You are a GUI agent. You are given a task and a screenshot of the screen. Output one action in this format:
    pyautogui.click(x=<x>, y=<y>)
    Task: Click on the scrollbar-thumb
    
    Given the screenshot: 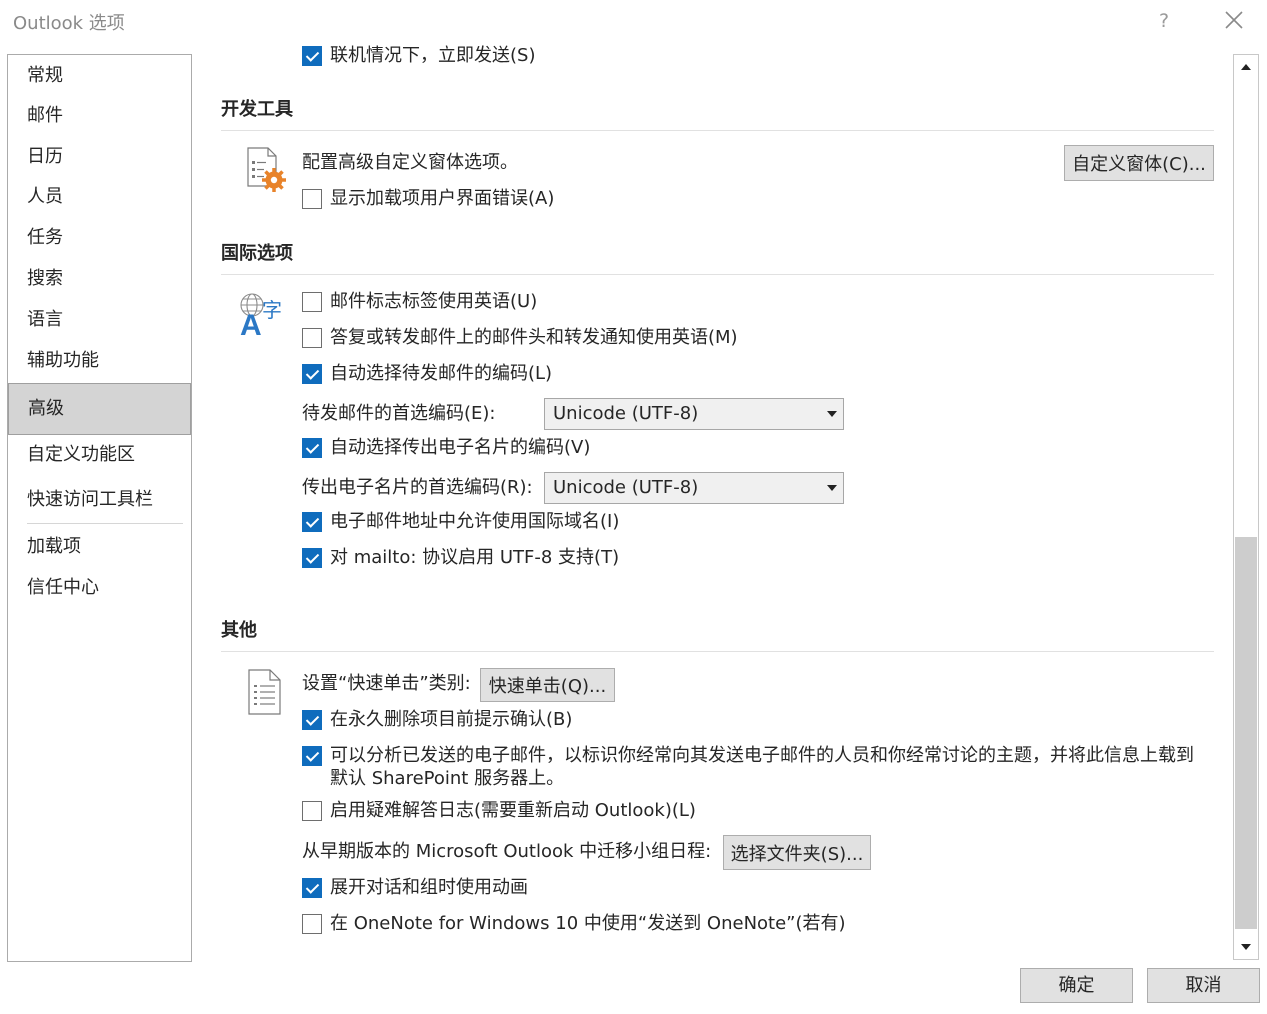 What is the action you would take?
    pyautogui.click(x=1246, y=733)
    